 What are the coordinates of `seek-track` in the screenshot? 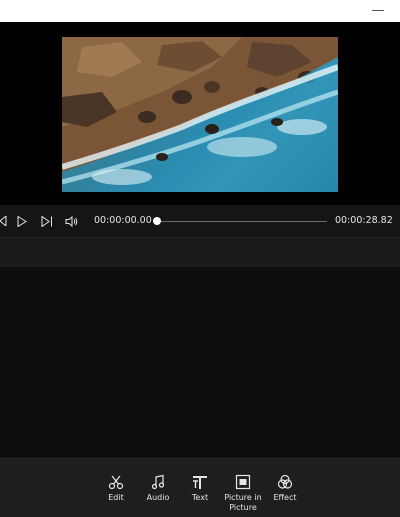 It's located at (242, 221).